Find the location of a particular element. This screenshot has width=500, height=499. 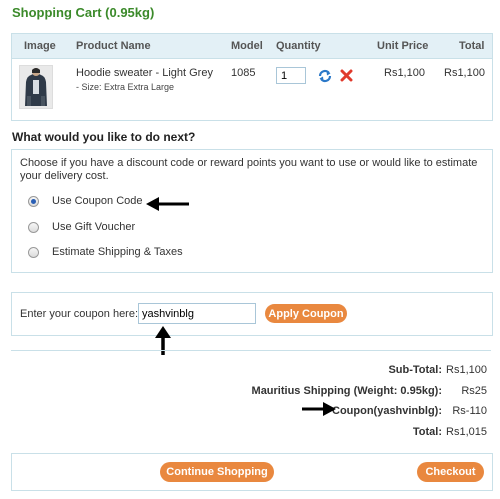

product-image is located at coordinates (36, 87).